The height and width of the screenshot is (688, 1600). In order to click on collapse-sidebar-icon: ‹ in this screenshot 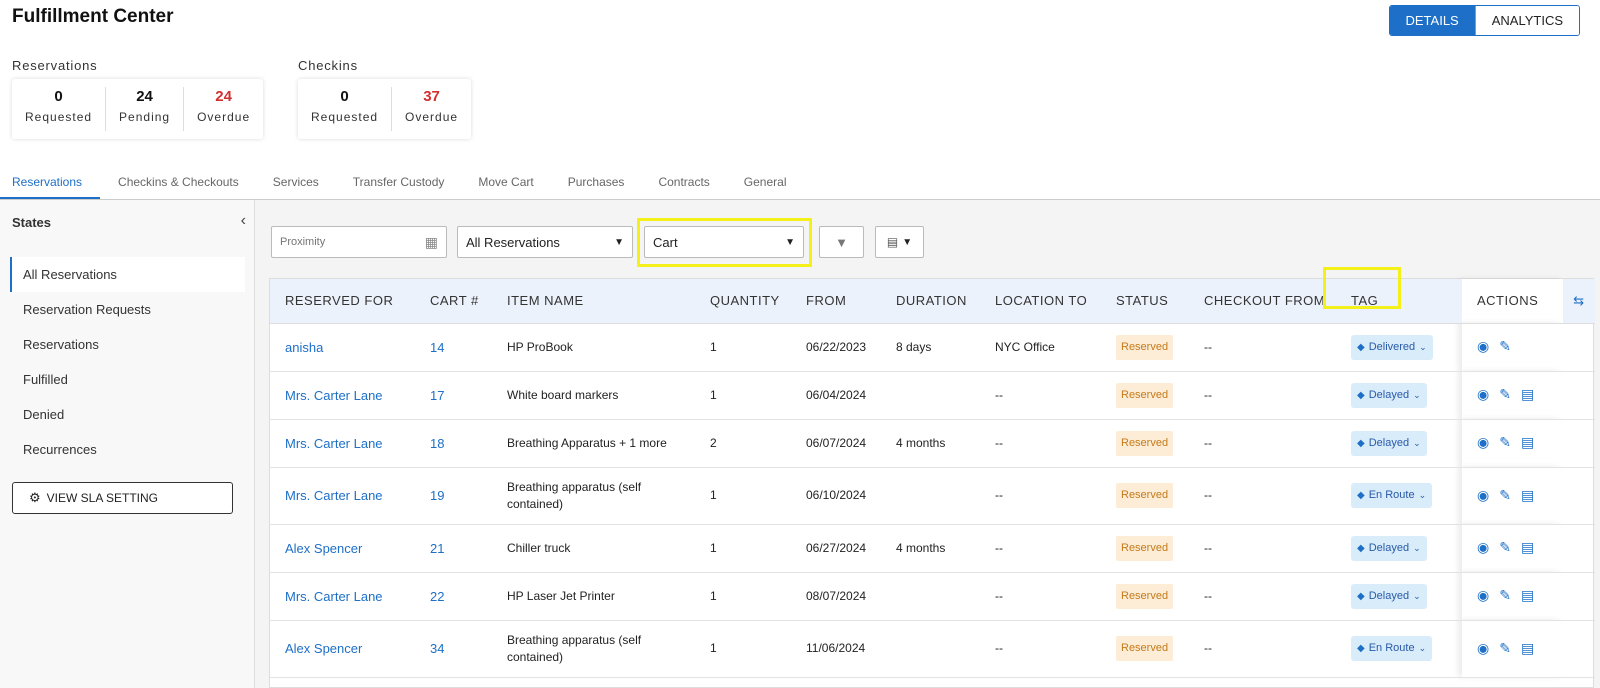, I will do `click(243, 221)`.